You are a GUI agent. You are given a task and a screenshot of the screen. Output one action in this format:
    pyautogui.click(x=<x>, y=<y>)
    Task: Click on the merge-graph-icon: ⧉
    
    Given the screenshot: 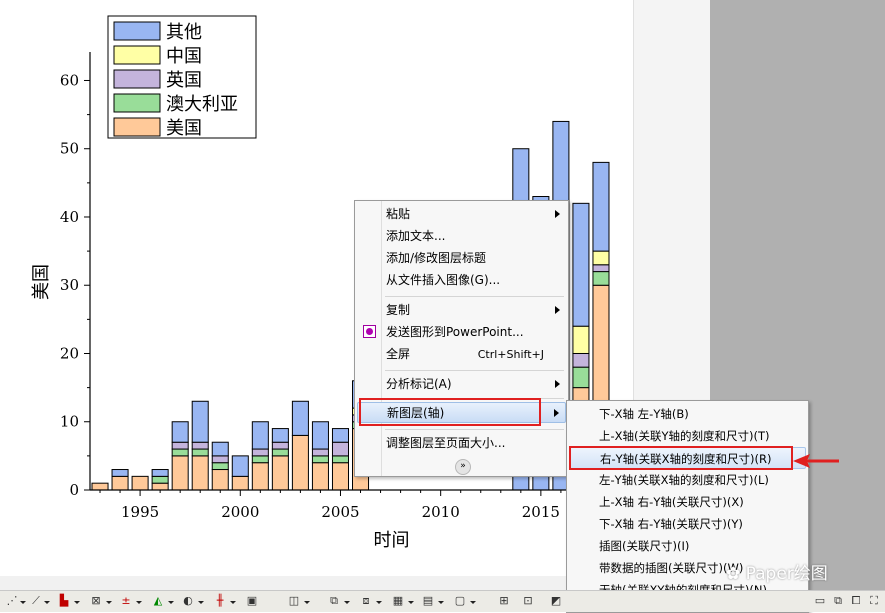 What is the action you would take?
    pyautogui.click(x=334, y=601)
    